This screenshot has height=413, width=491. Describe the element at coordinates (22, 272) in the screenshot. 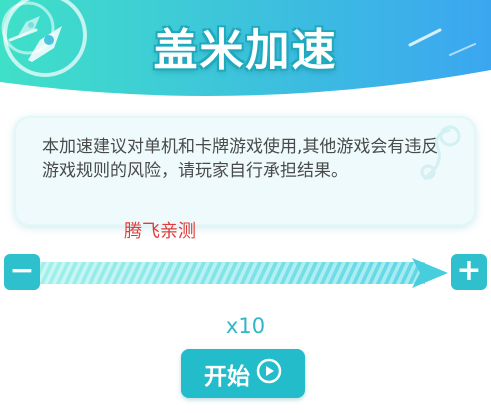

I see `decrease-button: −` at that location.